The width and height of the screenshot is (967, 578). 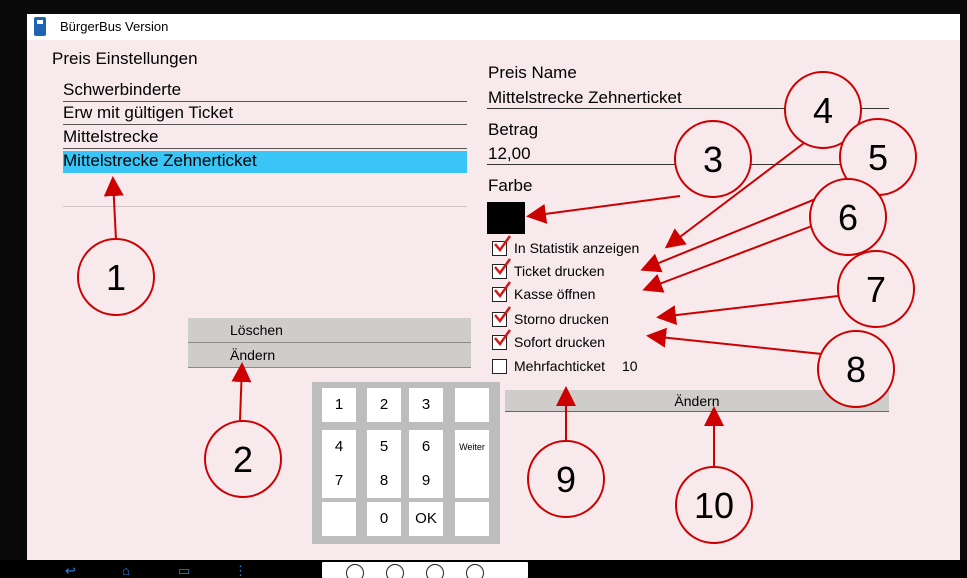 What do you see at coordinates (426, 481) in the screenshot?
I see `key-9: 9` at bounding box center [426, 481].